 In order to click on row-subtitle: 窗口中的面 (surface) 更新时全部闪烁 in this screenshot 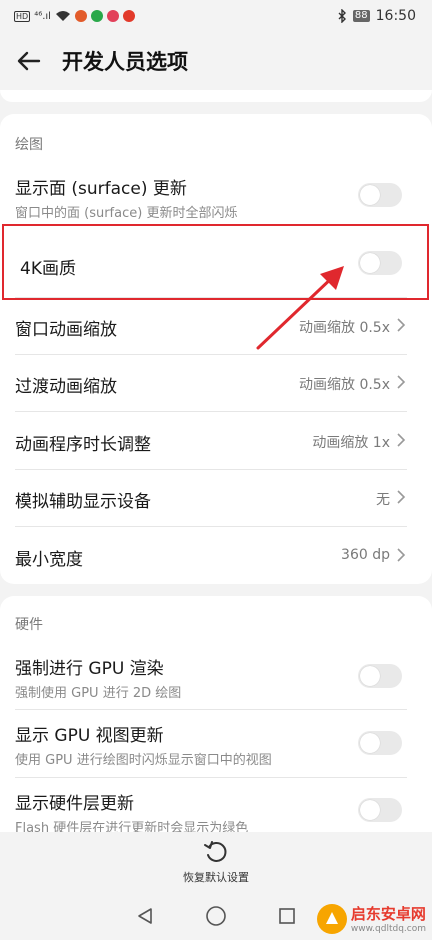, I will do `click(126, 213)`.